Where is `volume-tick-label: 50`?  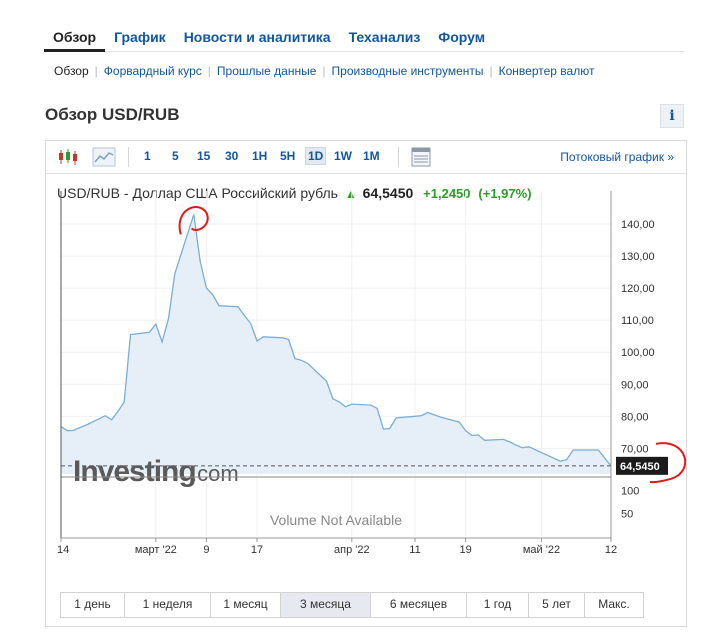
volume-tick-label: 50 is located at coordinates (627, 514).